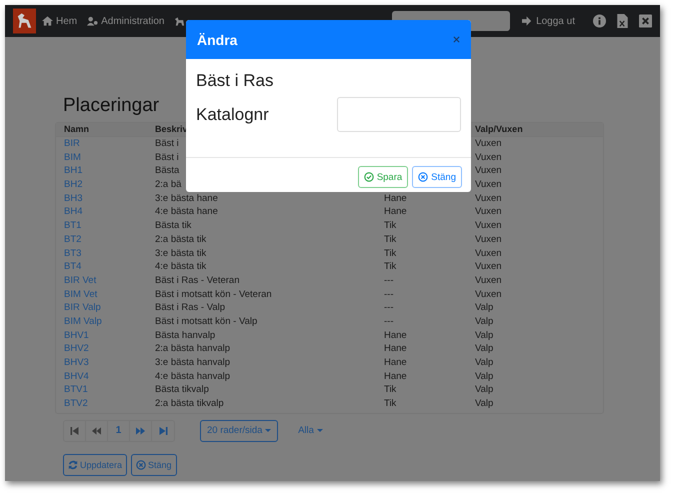 Image resolution: width=673 pixels, height=498 pixels. What do you see at coordinates (189, 404) in the screenshot?
I see `table-cell: 2:a bästa tikvalp` at bounding box center [189, 404].